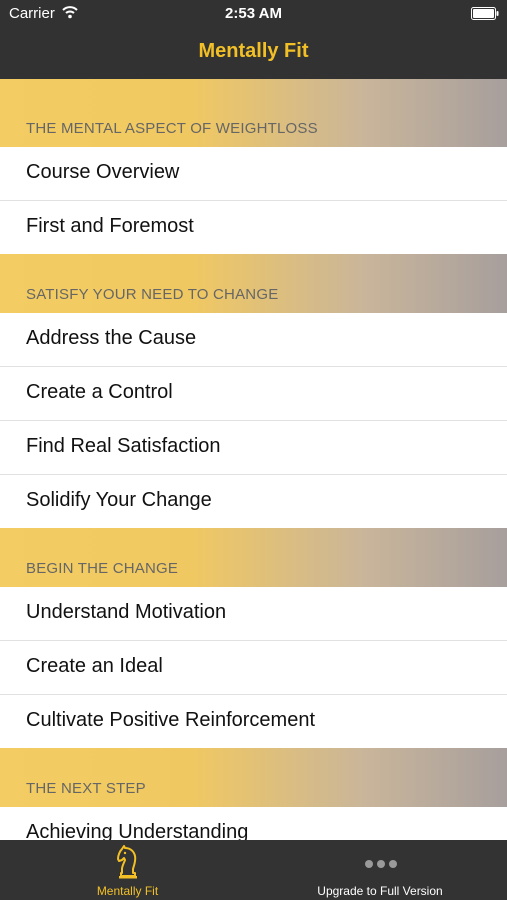 This screenshot has height=900, width=507. Describe the element at coordinates (253, 174) in the screenshot. I see `list-item: Course Overview` at that location.